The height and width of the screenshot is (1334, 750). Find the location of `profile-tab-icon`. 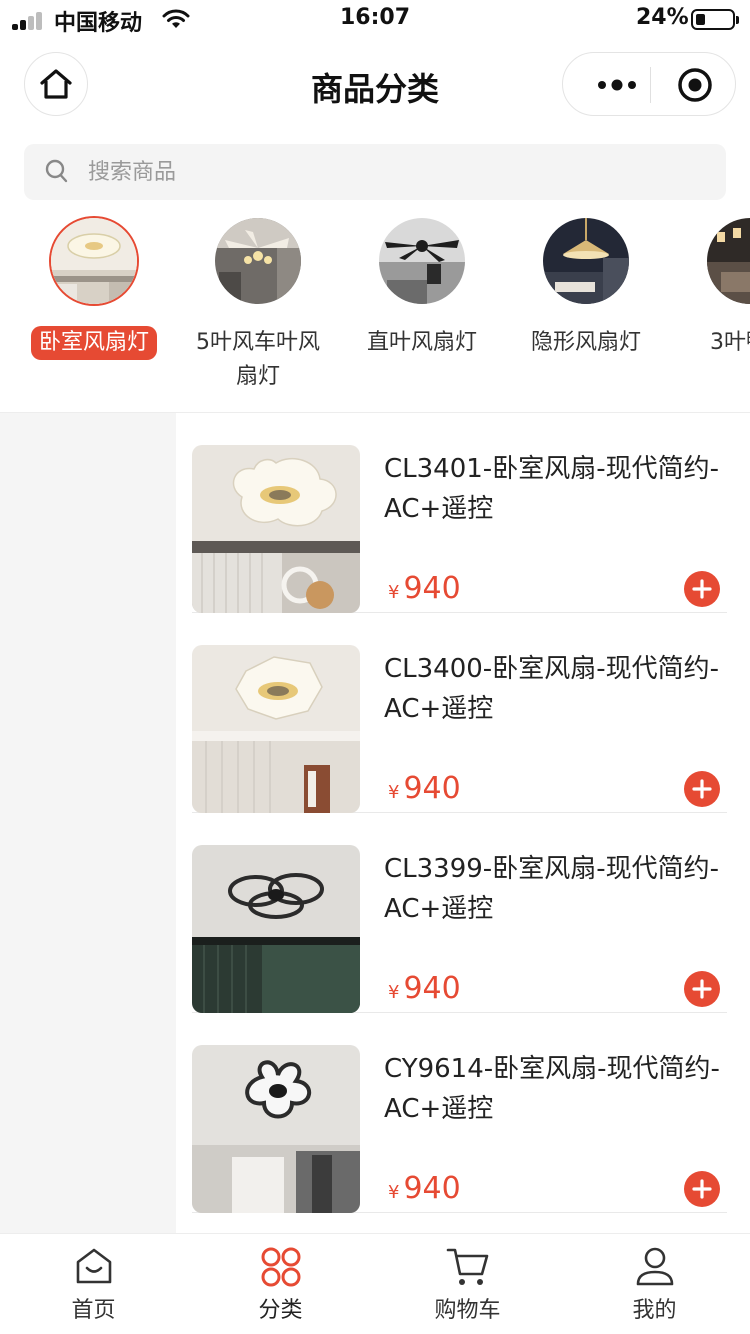

profile-tab-icon is located at coordinates (654, 1266).